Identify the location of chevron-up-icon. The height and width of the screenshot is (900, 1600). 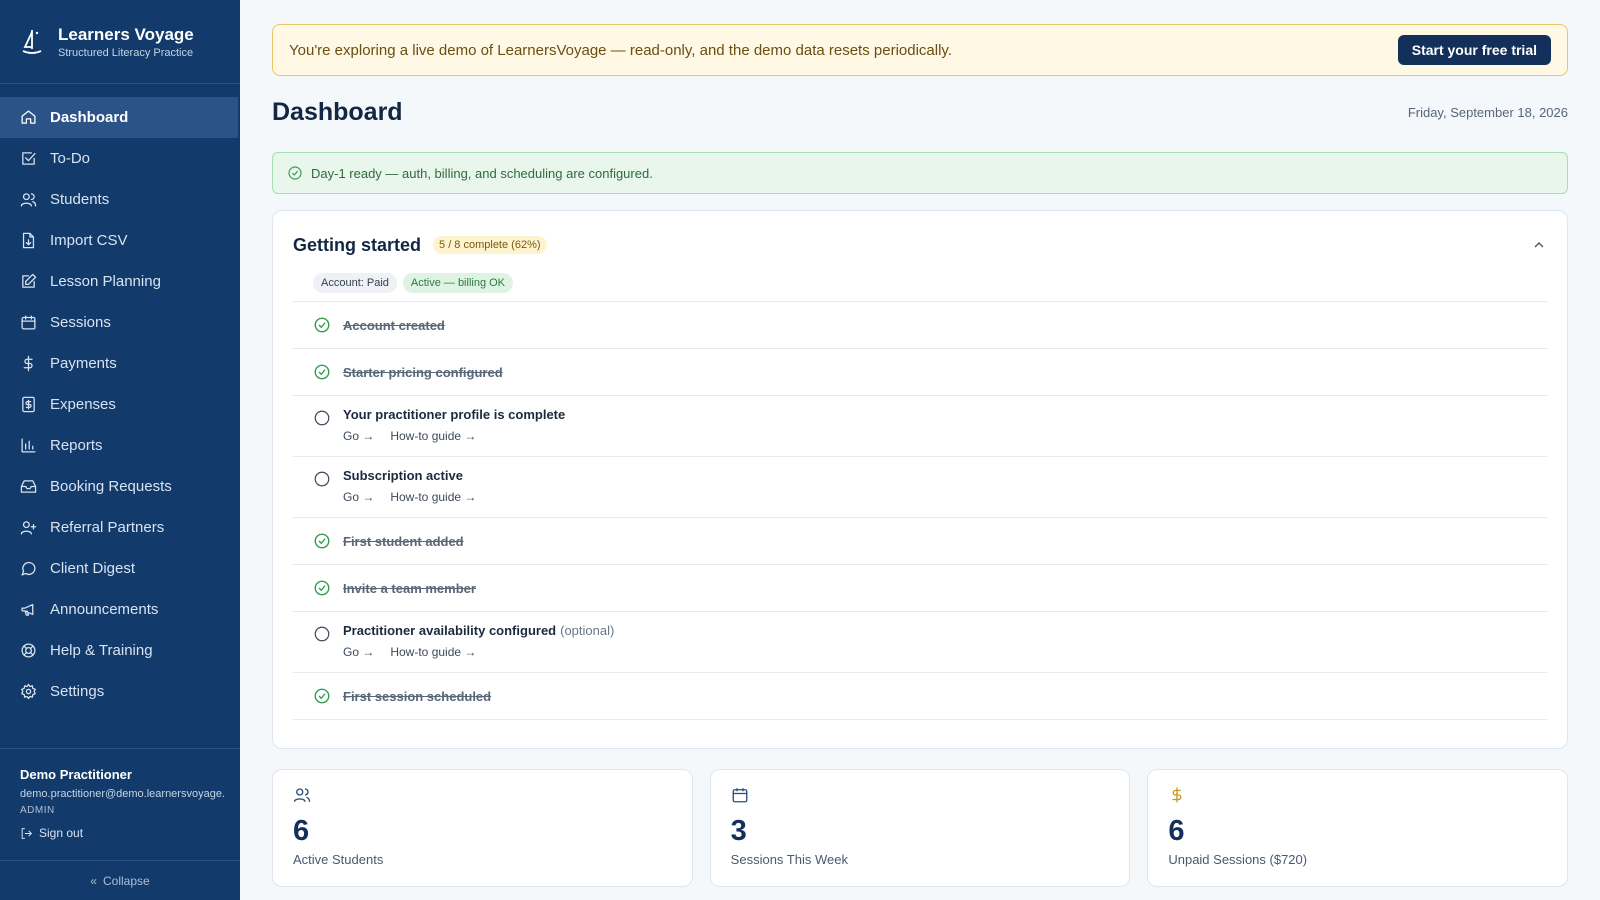
(1539, 245).